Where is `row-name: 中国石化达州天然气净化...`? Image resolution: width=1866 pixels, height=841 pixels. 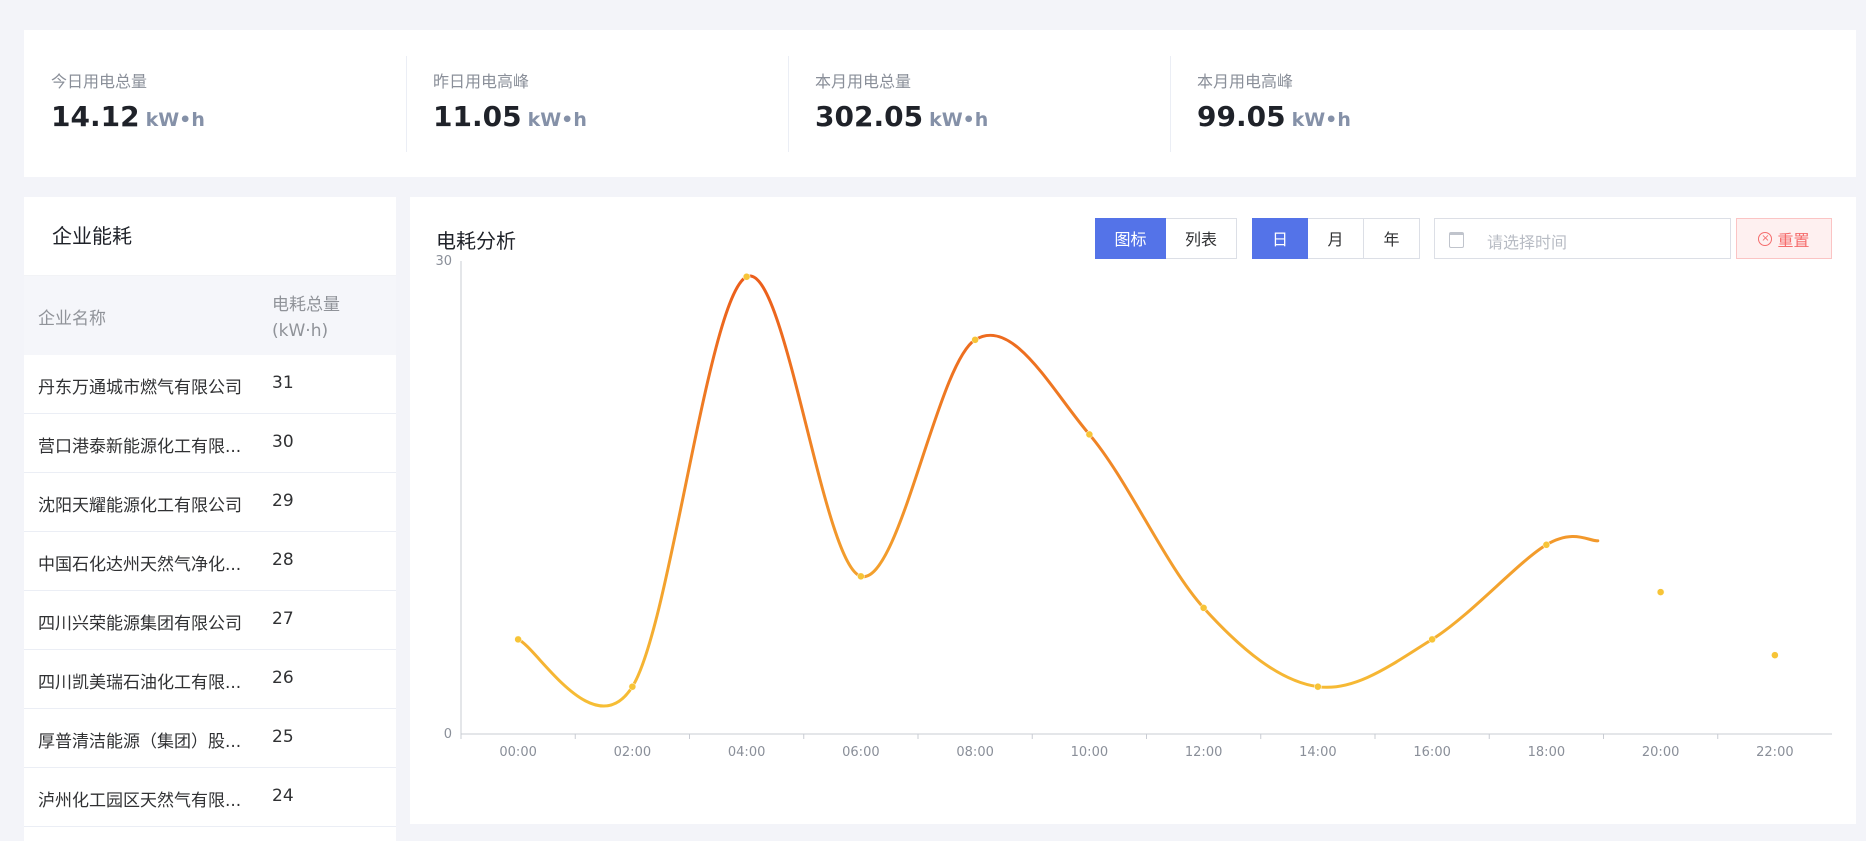
row-name: 中国石化达州天然气净化... is located at coordinates (140, 565).